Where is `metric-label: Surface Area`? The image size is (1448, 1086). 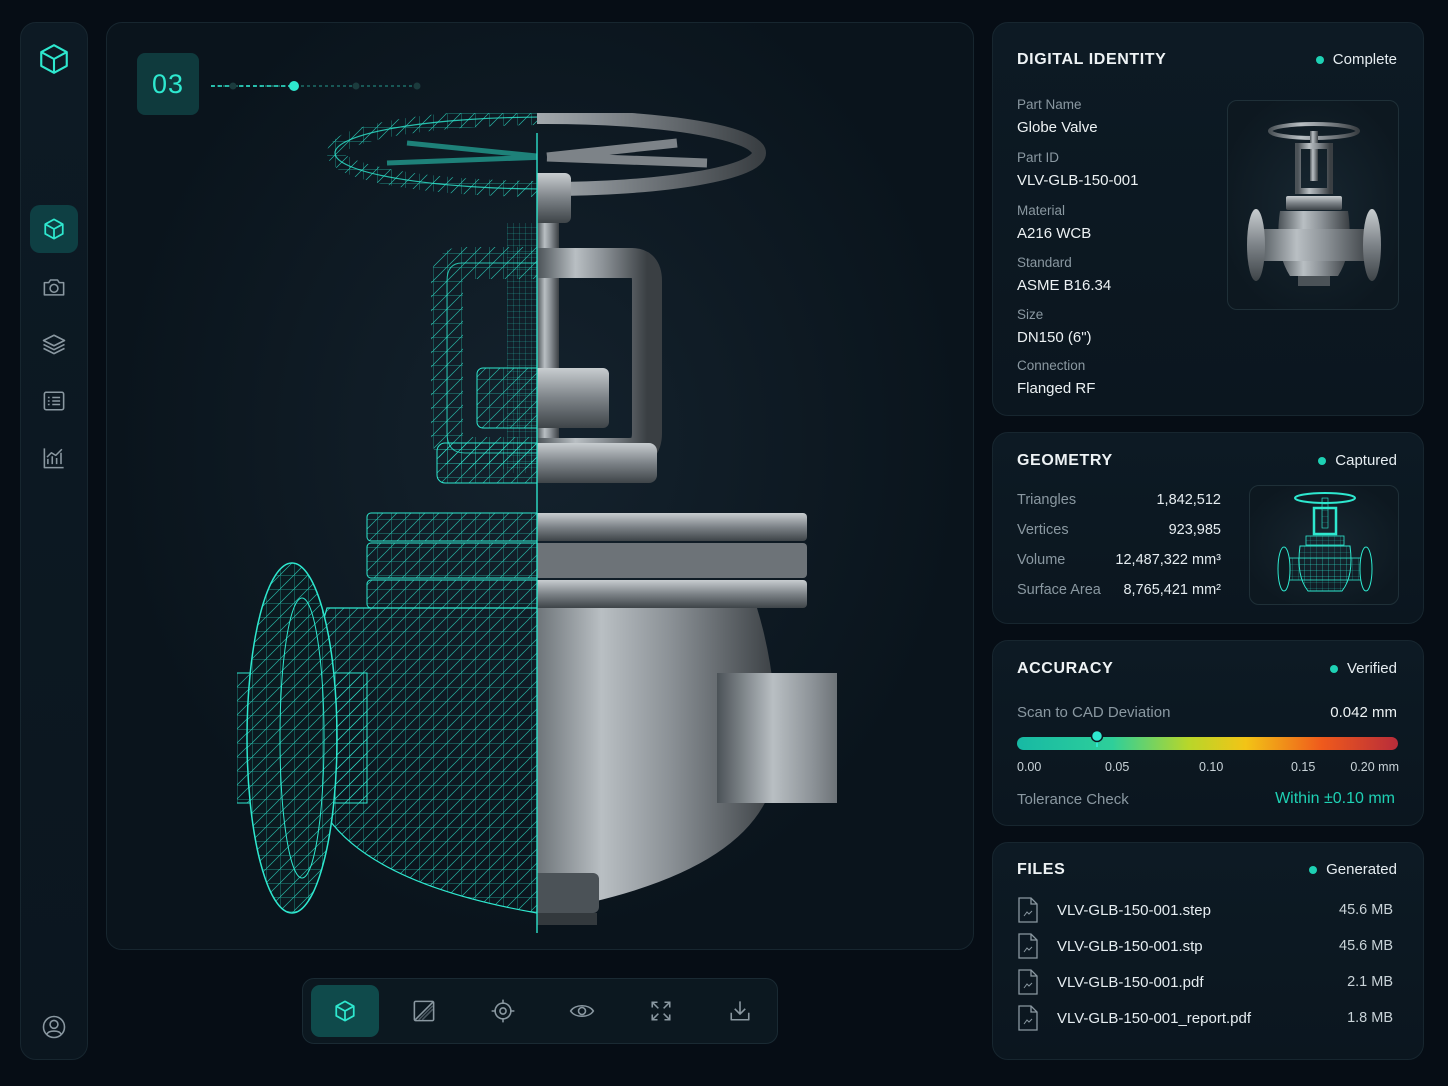
metric-label: Surface Area is located at coordinates (1059, 590).